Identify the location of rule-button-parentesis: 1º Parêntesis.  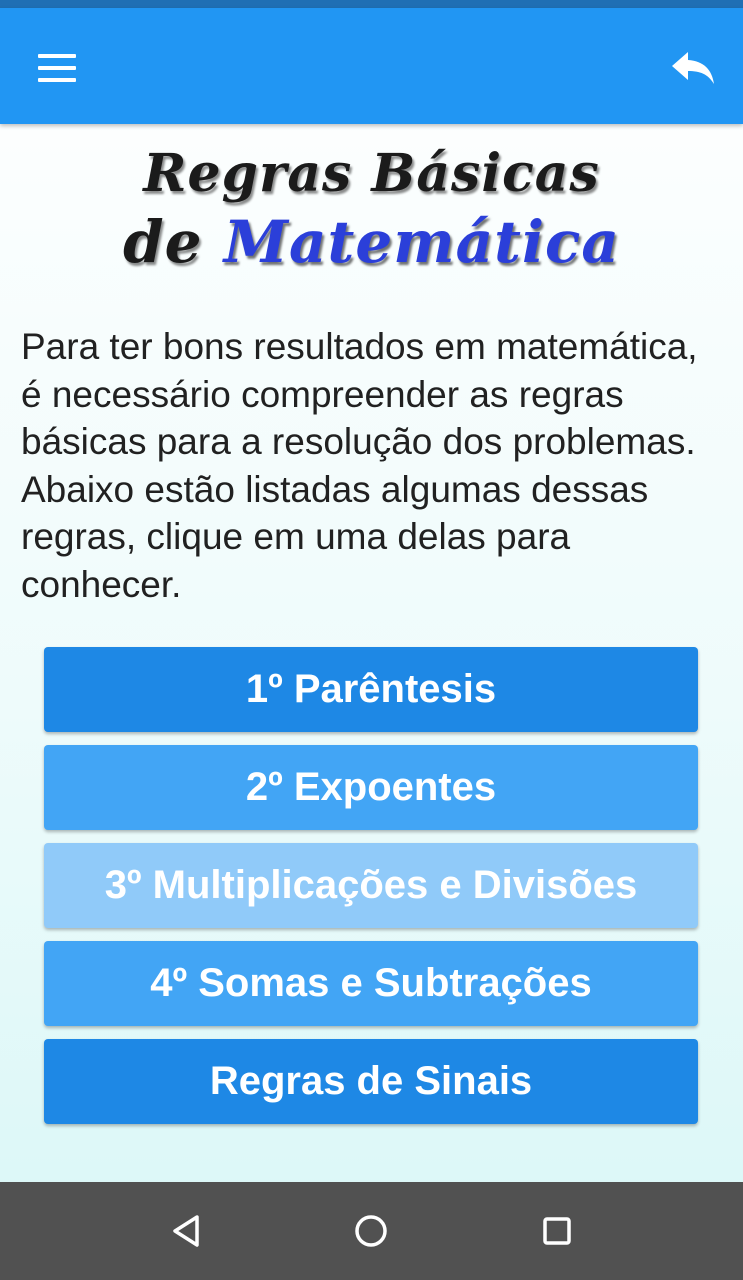
(371, 689).